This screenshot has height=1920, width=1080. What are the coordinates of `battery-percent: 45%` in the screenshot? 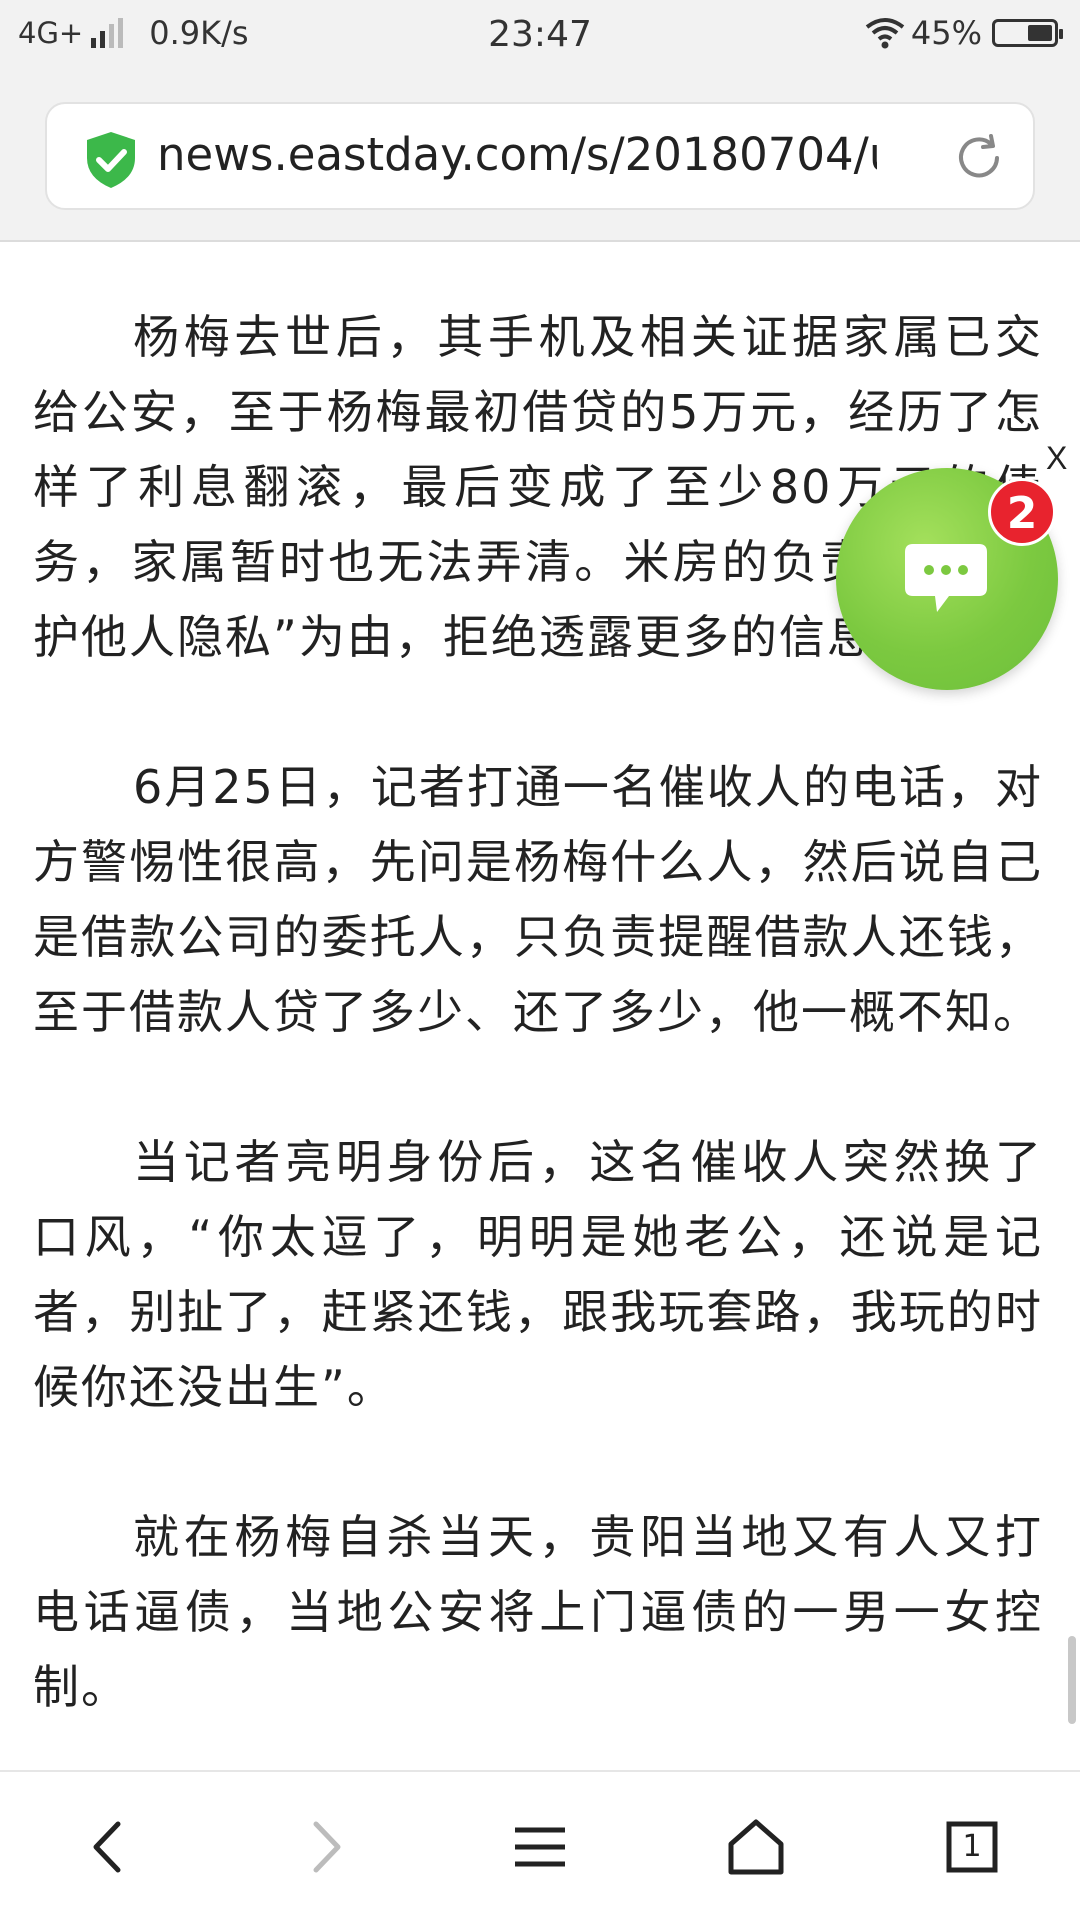 It's located at (946, 33).